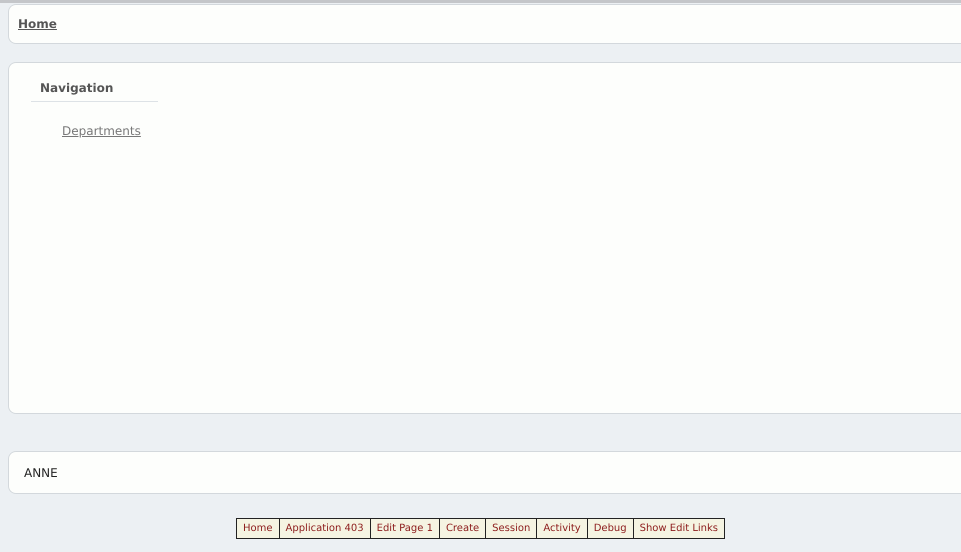  What do you see at coordinates (511, 131) in the screenshot?
I see `navigation-link: Departments` at bounding box center [511, 131].